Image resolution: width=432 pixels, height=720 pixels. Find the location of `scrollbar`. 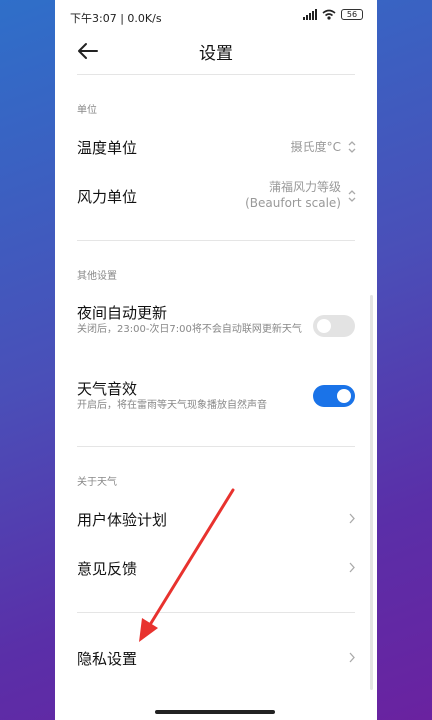

scrollbar is located at coordinates (371, 492).